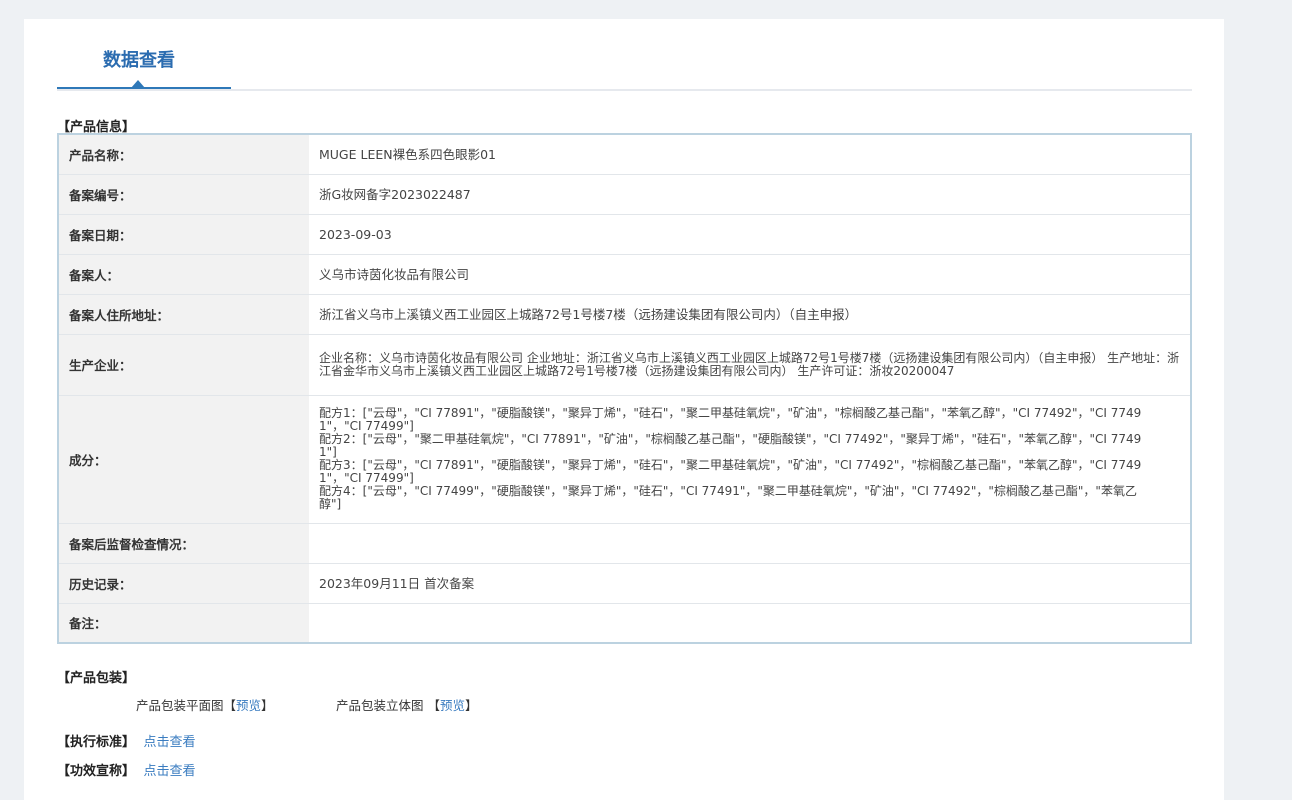  Describe the element at coordinates (96, 678) in the screenshot. I see `packaging-section-title: 【产品包装】` at that location.